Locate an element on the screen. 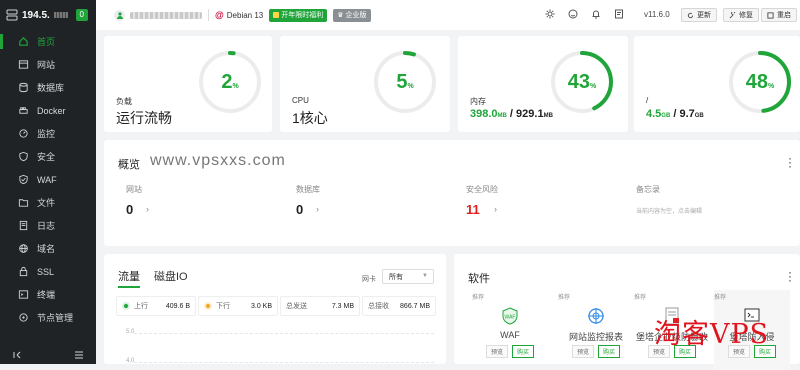  sidebar-item-terminal: 终端 is located at coordinates (48, 294).